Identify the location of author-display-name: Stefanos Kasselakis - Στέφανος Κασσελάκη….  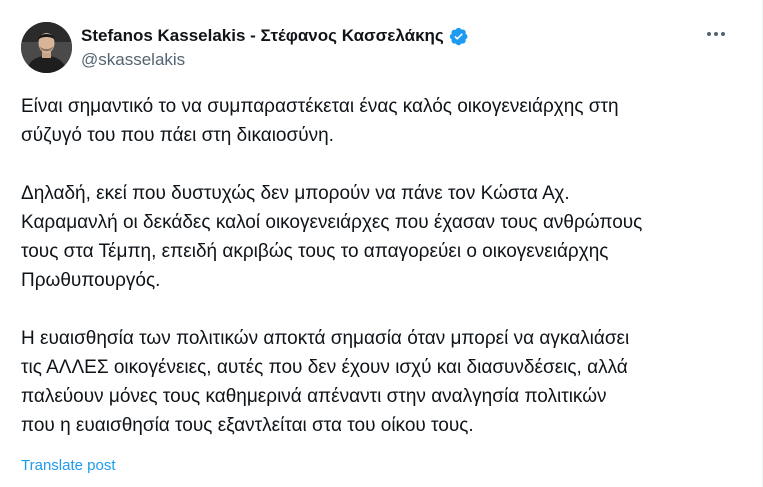
(262, 36).